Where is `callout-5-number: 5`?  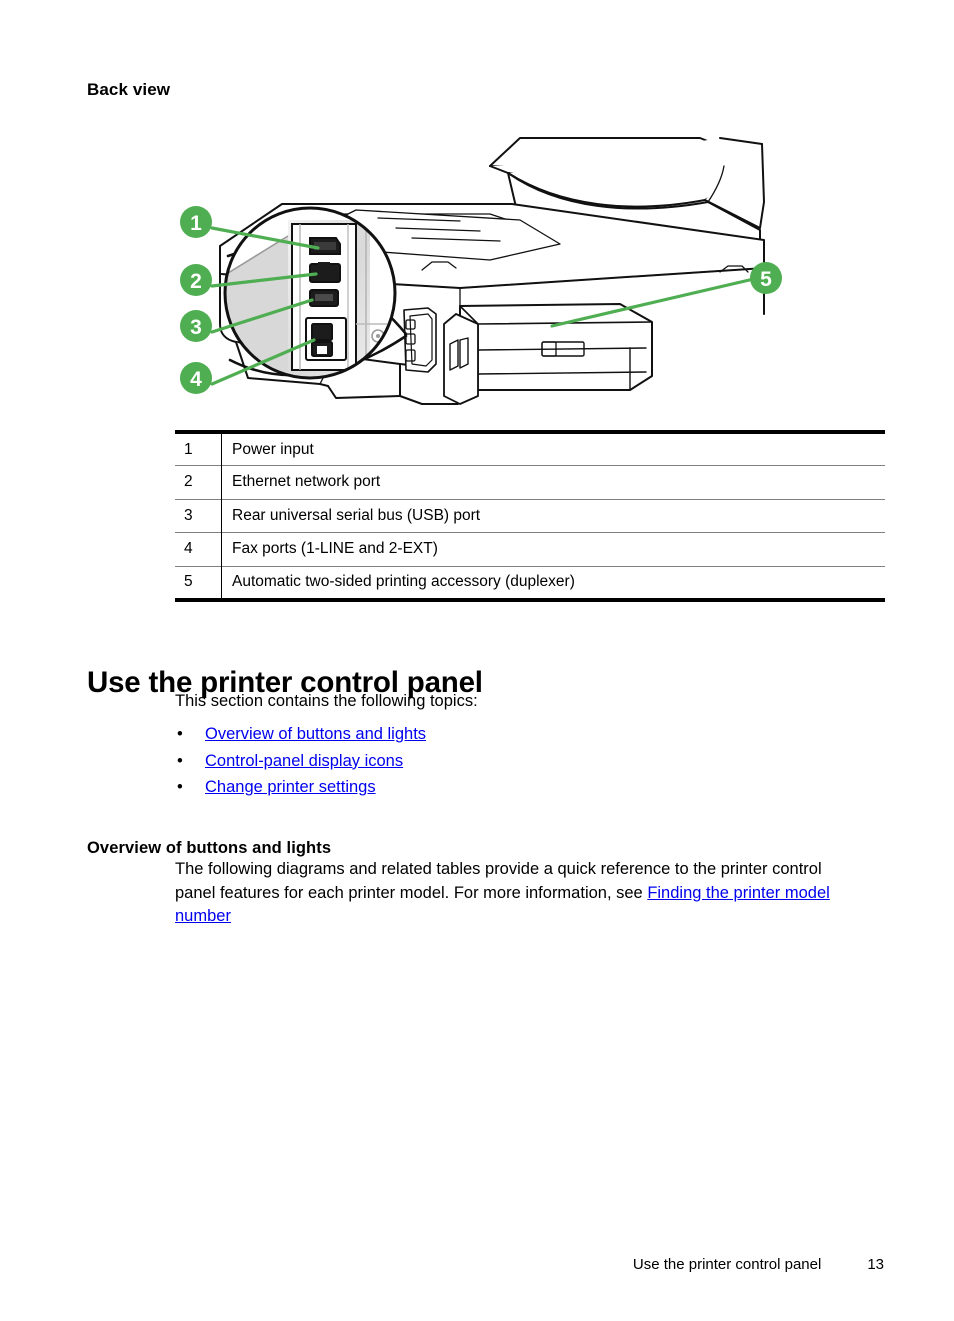
callout-5-number: 5 is located at coordinates (766, 279).